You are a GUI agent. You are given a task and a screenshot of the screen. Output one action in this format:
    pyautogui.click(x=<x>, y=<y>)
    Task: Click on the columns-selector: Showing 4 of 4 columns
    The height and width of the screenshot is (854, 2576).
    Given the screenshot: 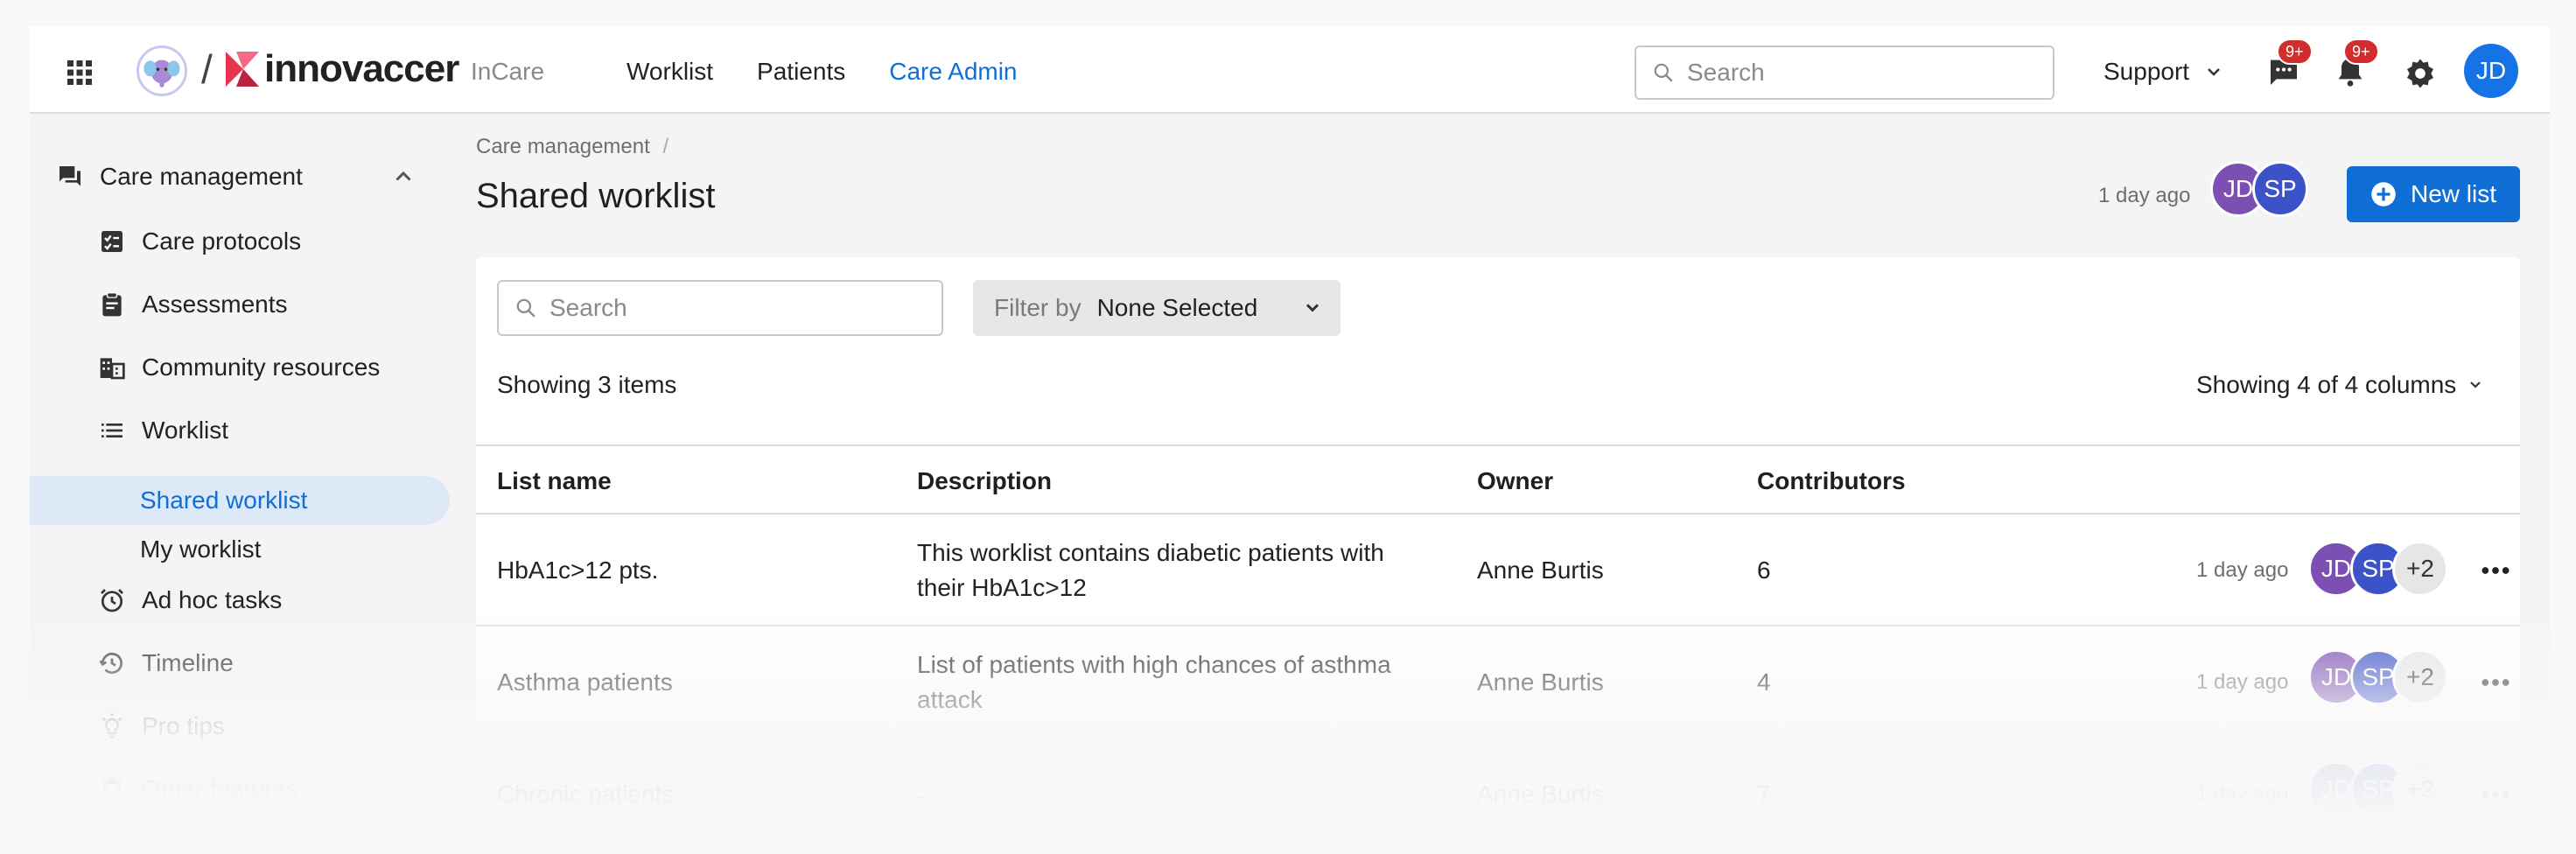 What is the action you would take?
    pyautogui.click(x=2340, y=385)
    